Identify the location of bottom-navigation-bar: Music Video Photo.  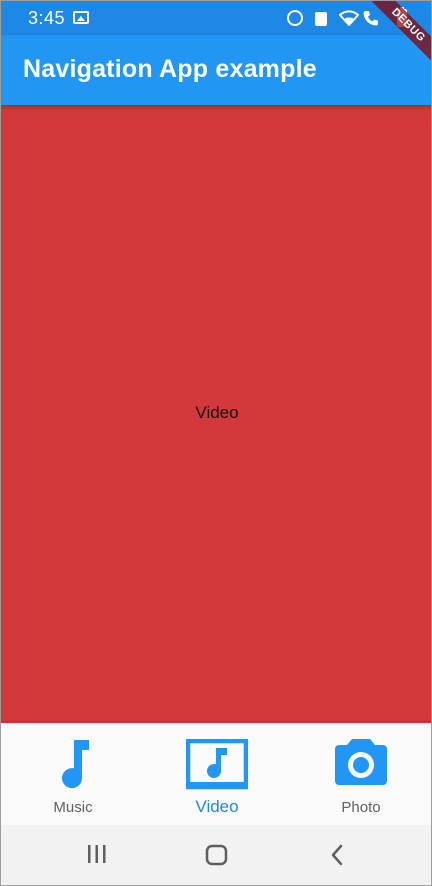
(216, 774).